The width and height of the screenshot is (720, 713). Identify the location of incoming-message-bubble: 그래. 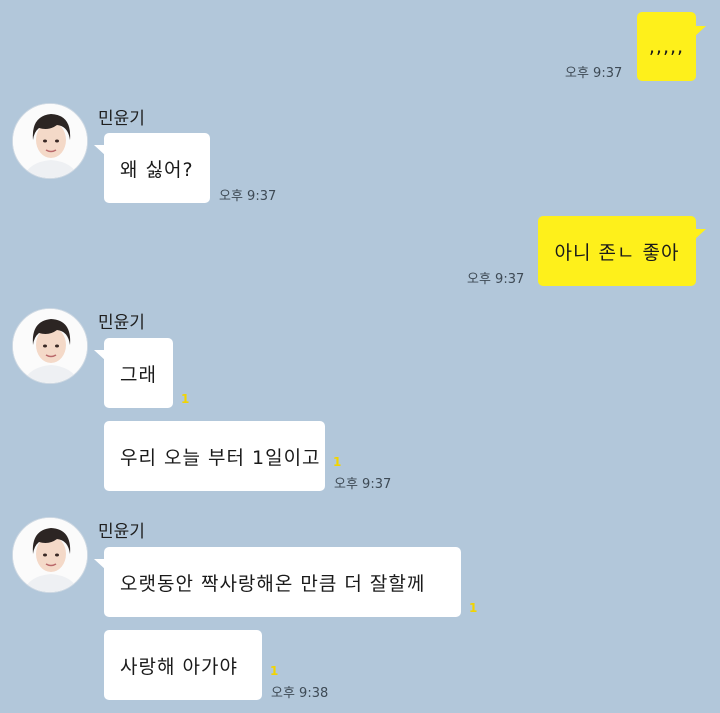
(138, 373).